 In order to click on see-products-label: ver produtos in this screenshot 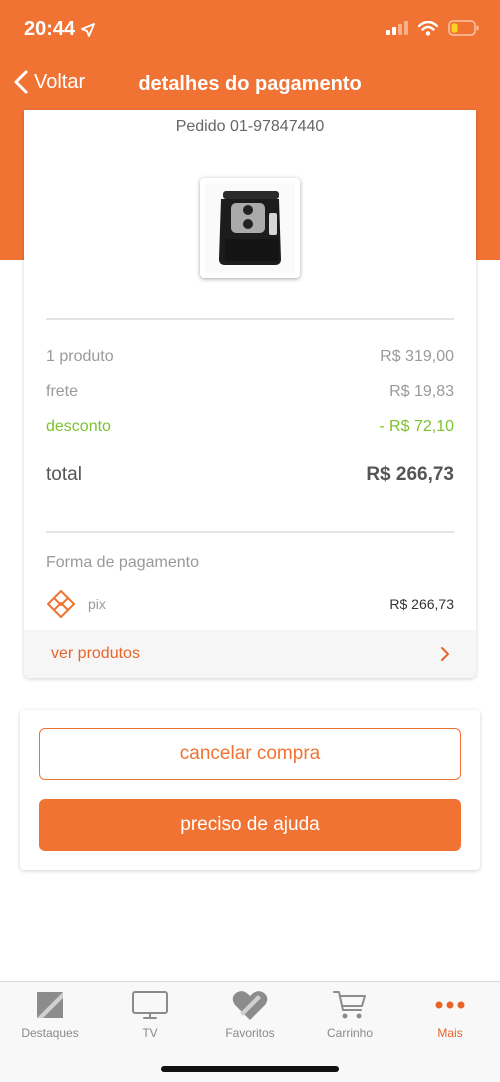, I will do `click(95, 653)`.